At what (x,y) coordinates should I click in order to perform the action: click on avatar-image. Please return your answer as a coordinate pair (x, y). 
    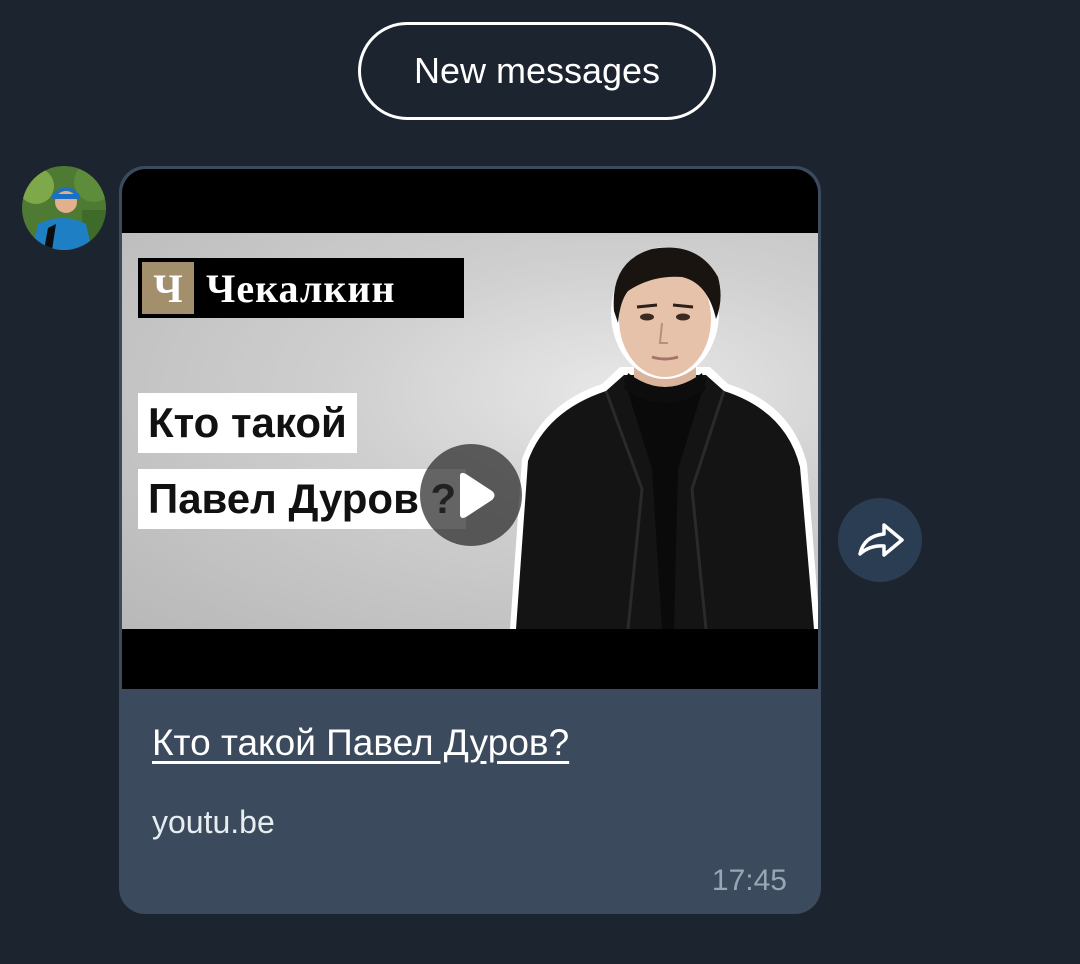
    Looking at the image, I should click on (64, 208).